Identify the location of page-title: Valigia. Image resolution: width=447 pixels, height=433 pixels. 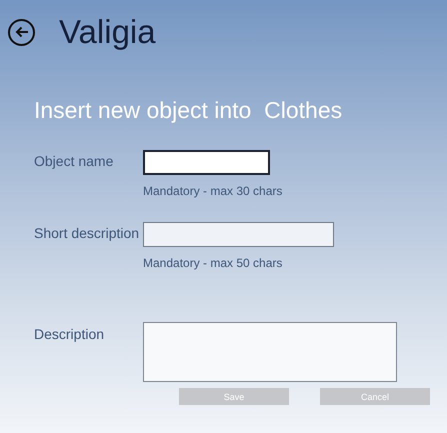
(107, 32).